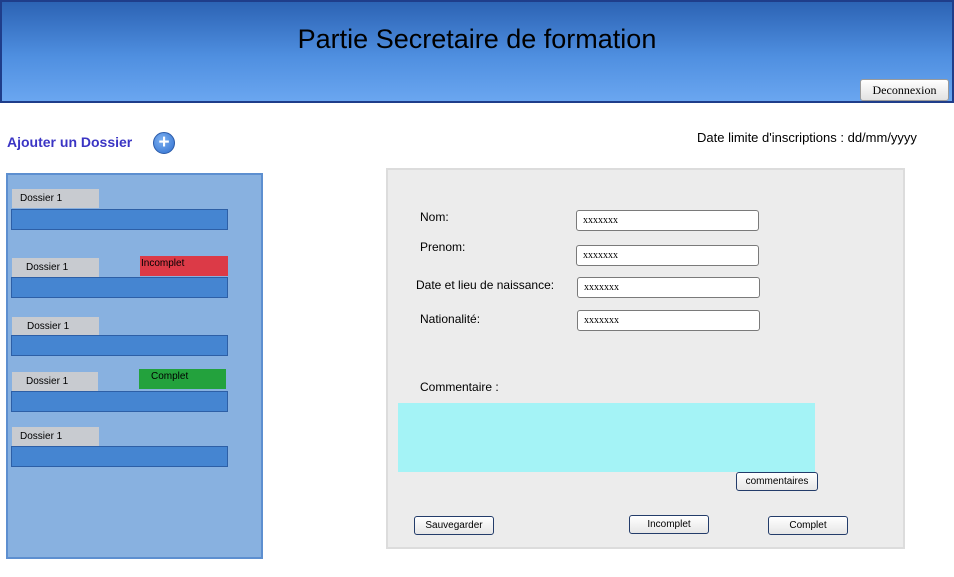  What do you see at coordinates (904, 90) in the screenshot?
I see `logout-button: Deconnexion` at bounding box center [904, 90].